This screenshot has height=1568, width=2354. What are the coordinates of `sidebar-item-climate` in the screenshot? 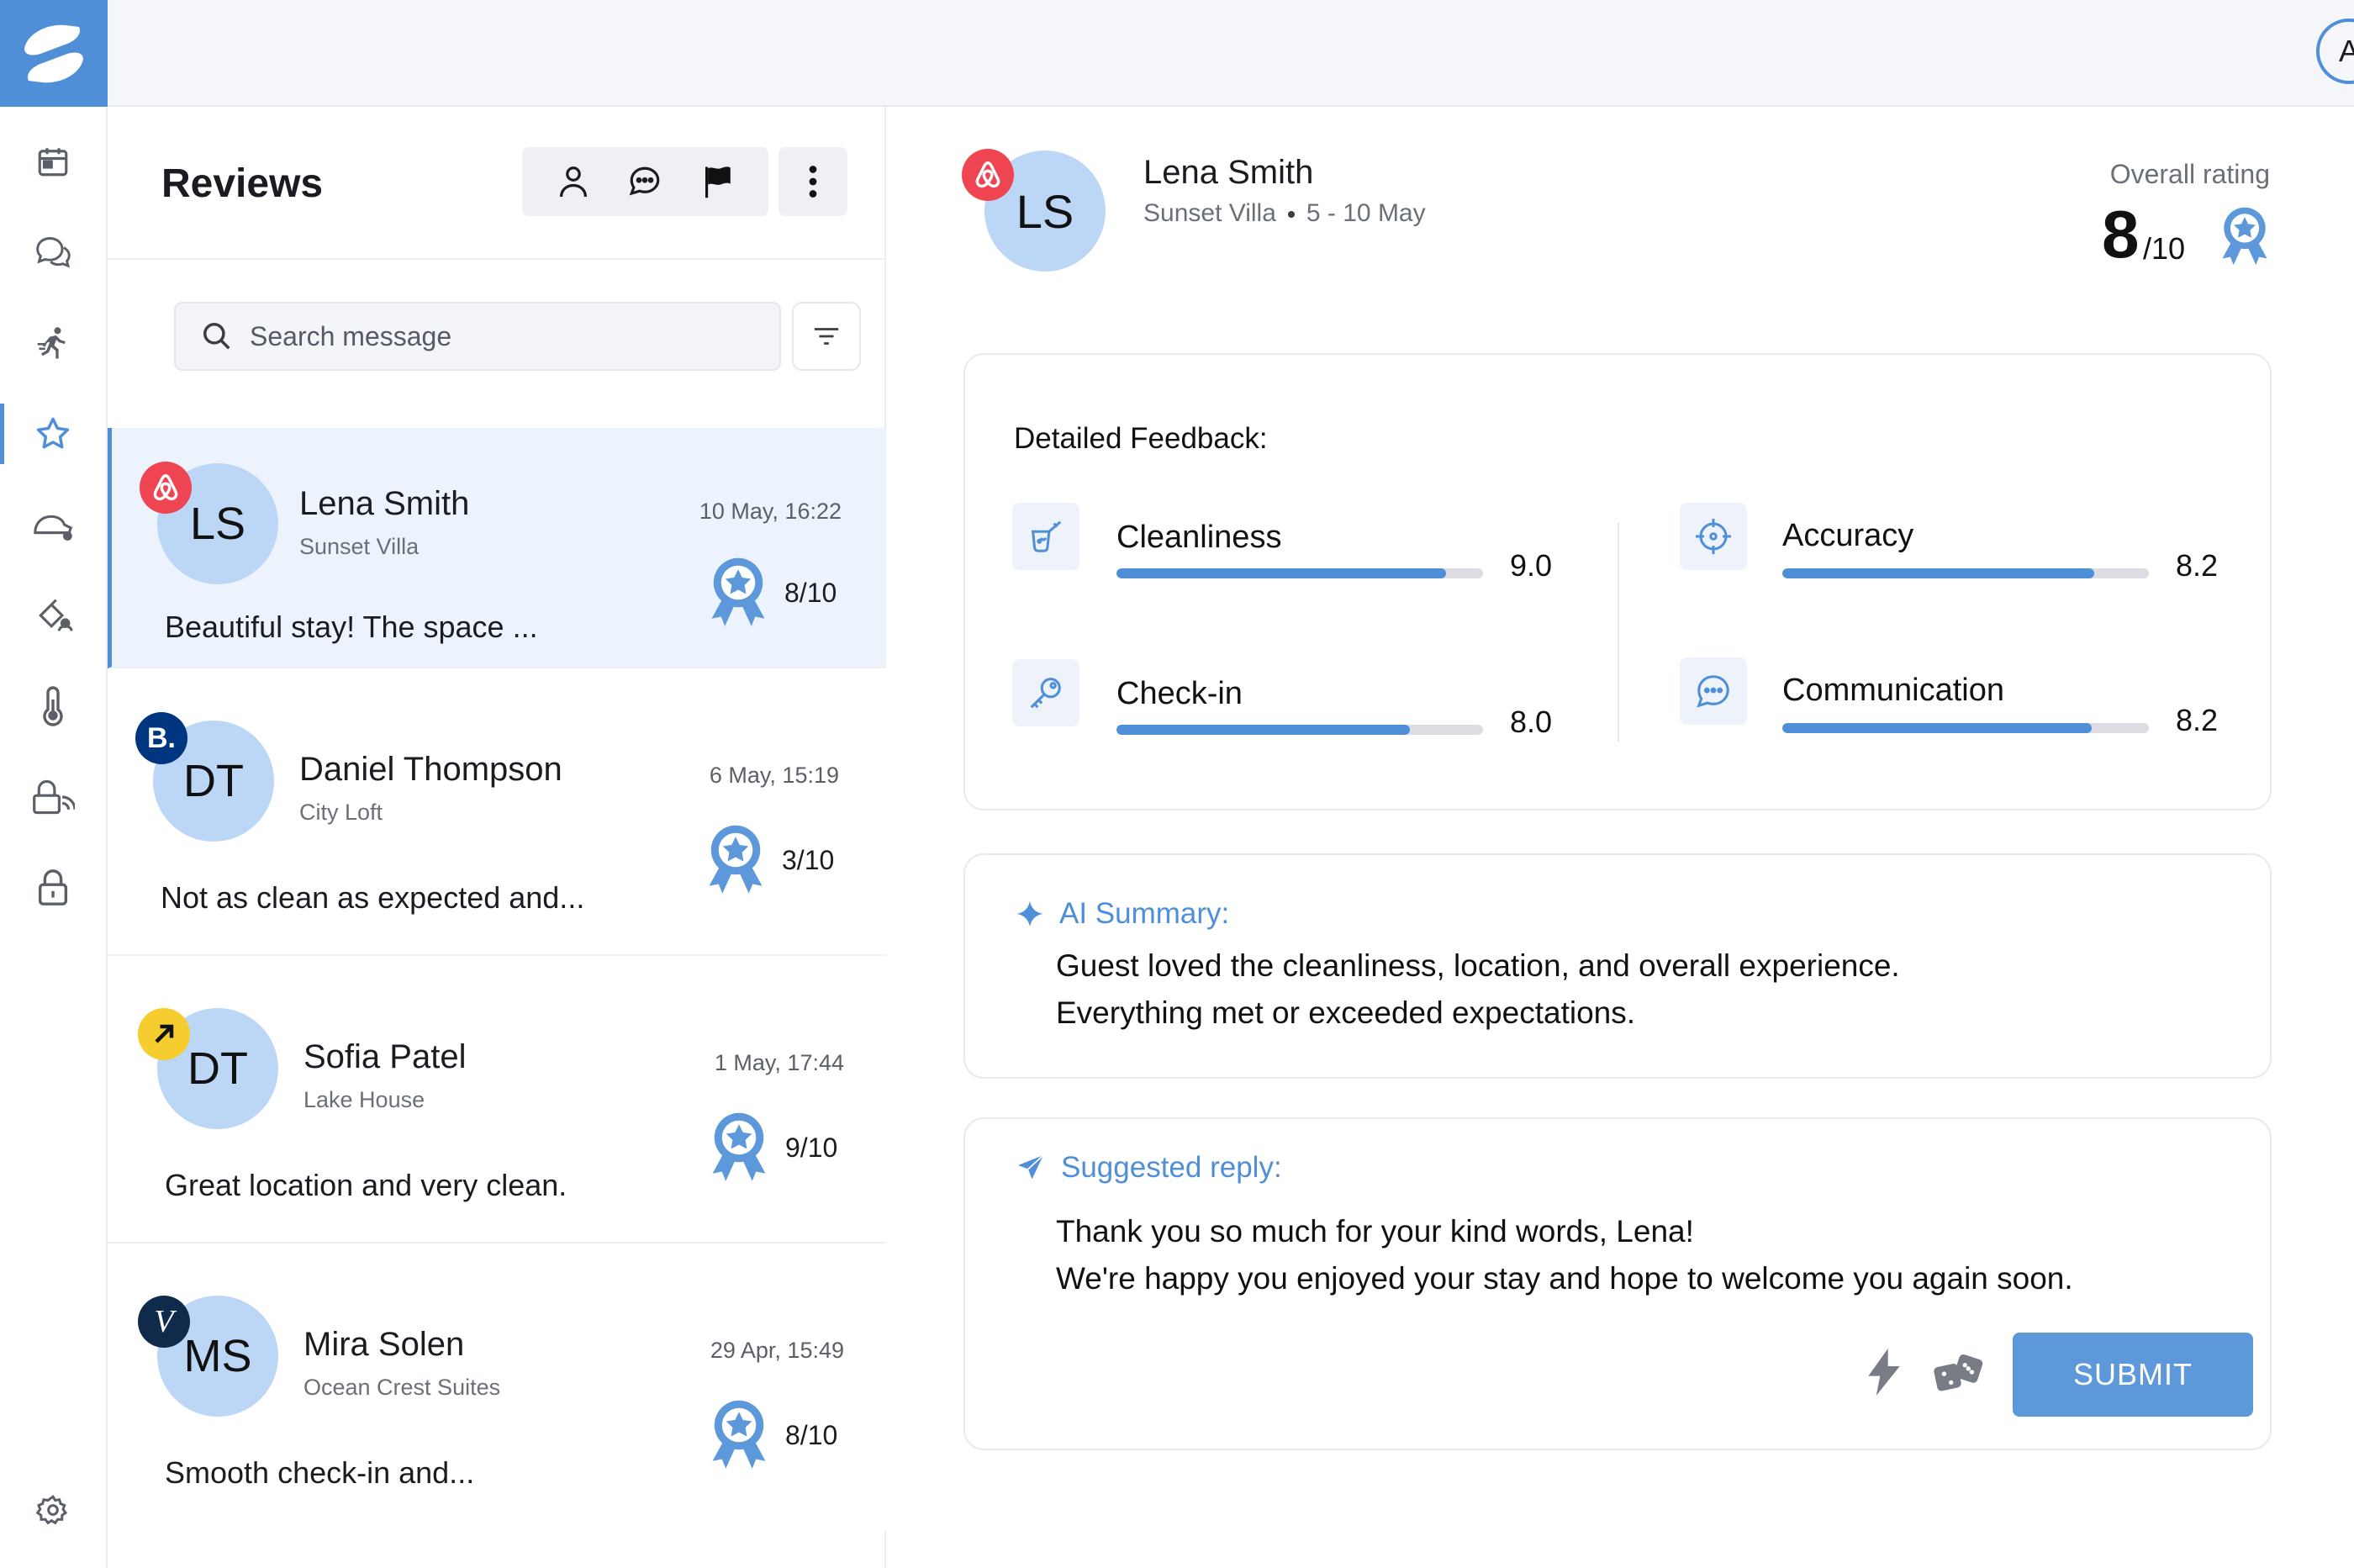 It's located at (53, 706).